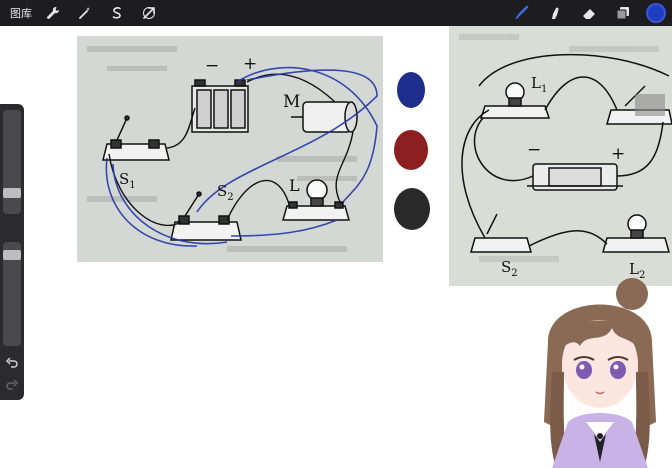  I want to click on undo-icon, so click(12, 363).